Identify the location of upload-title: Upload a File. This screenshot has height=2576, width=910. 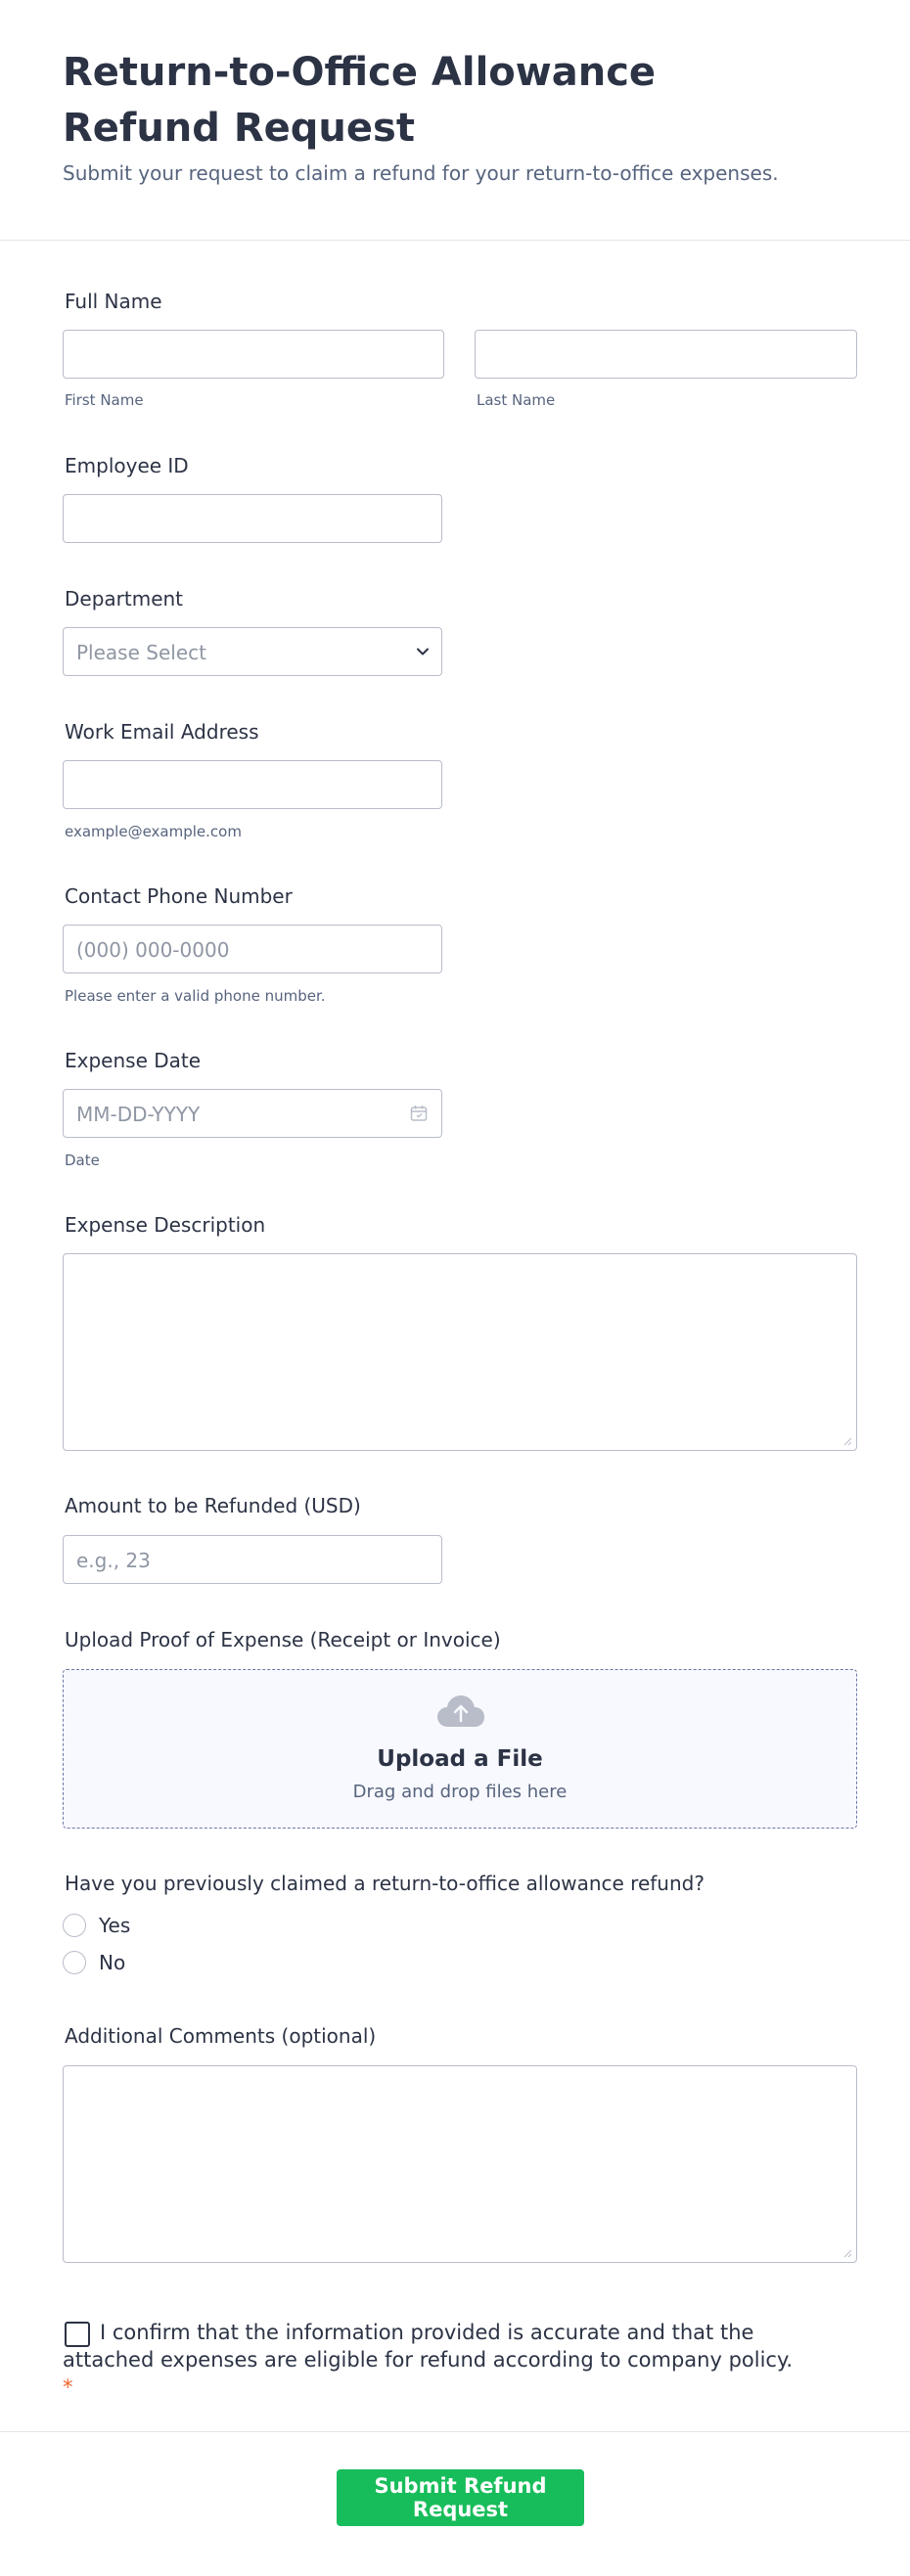
(460, 1759).